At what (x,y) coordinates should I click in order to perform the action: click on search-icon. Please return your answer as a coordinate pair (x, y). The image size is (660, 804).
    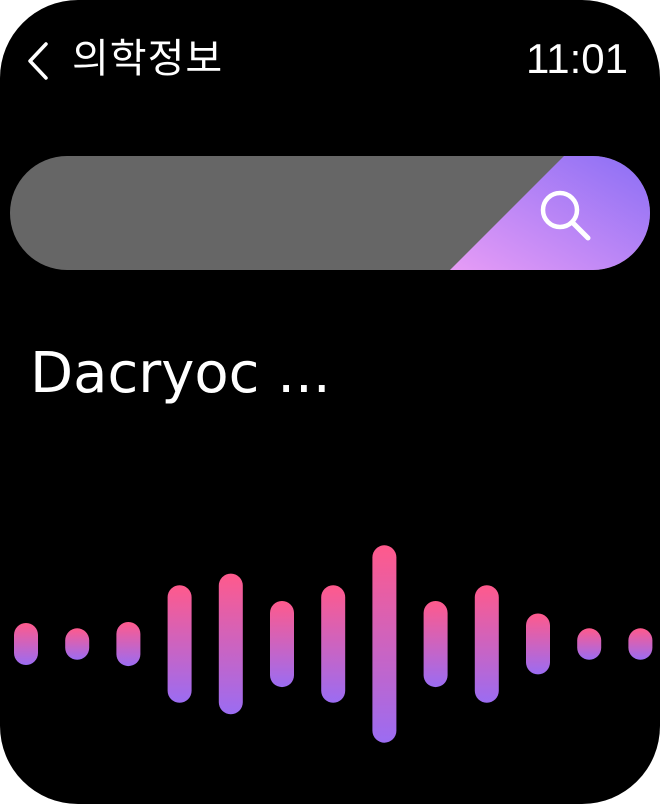
    Looking at the image, I should click on (566, 218).